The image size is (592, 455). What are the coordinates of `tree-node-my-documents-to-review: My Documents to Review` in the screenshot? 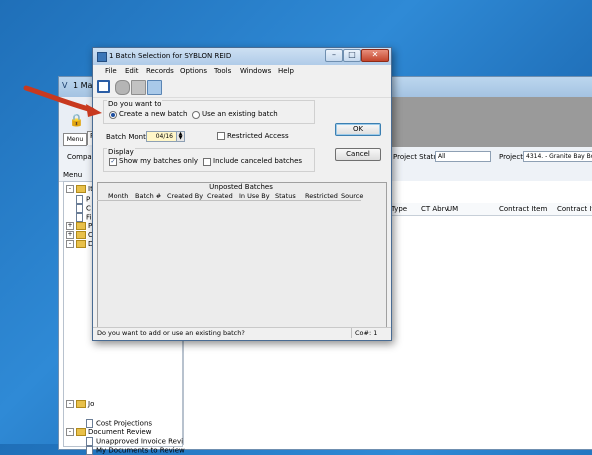 It's located at (135, 450).